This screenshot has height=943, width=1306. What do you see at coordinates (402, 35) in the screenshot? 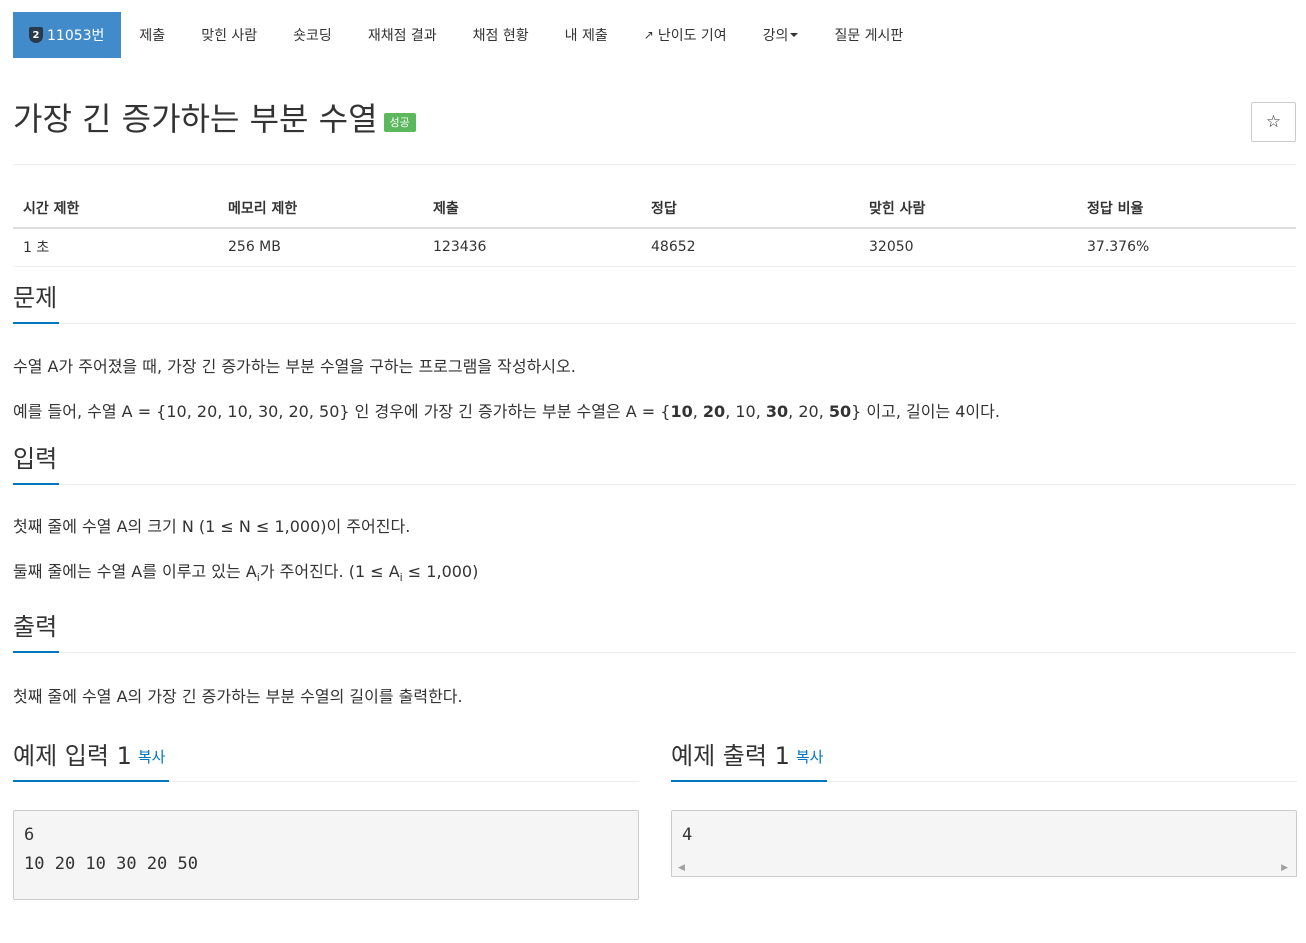
I see `tab-rejudge-results: 재채점 결과` at bounding box center [402, 35].